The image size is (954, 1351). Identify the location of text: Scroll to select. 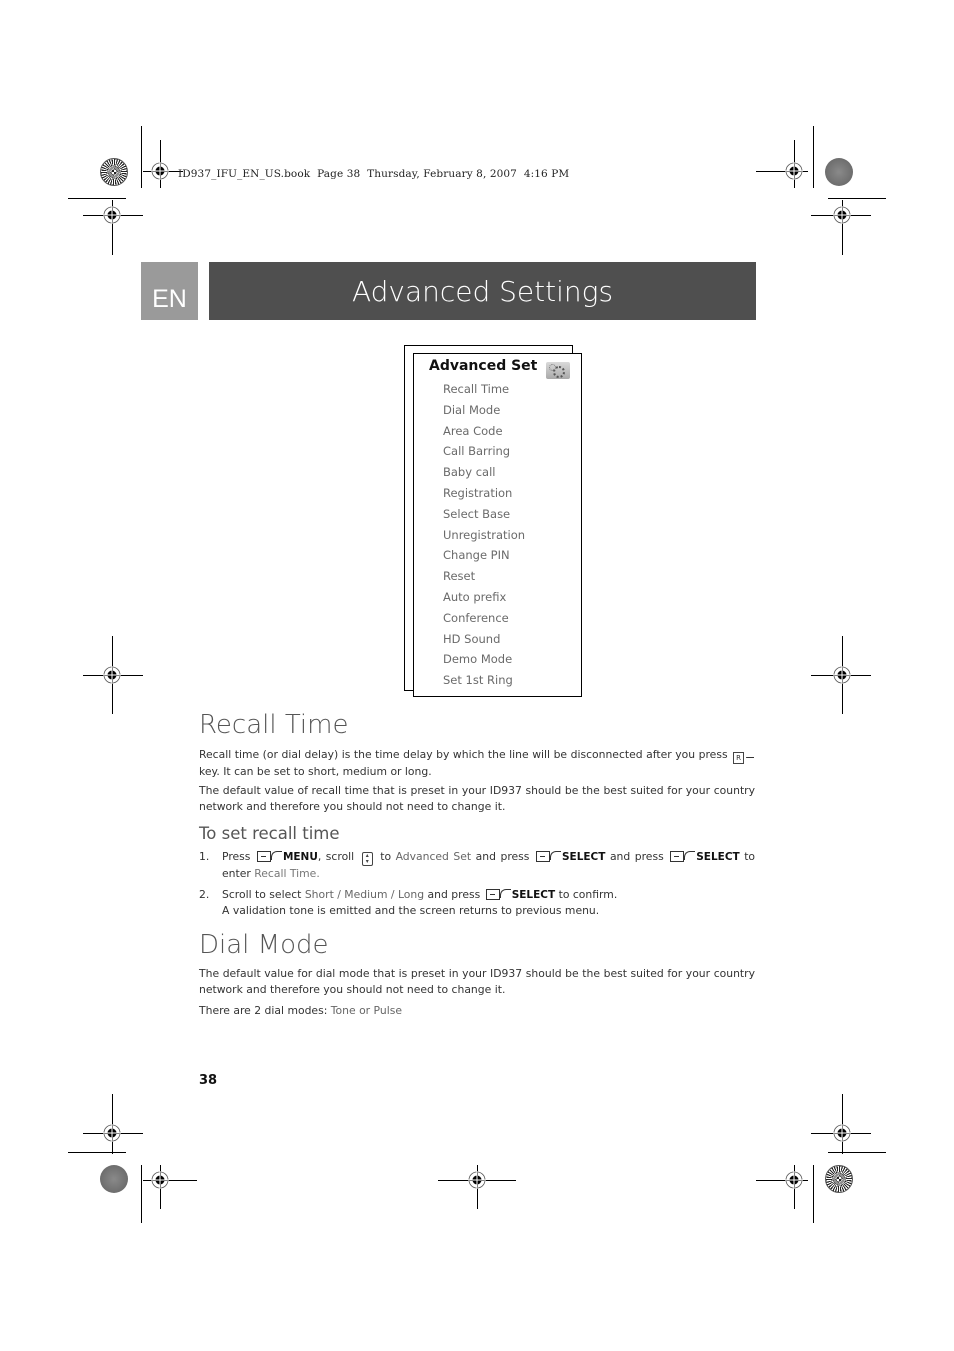
(262, 894).